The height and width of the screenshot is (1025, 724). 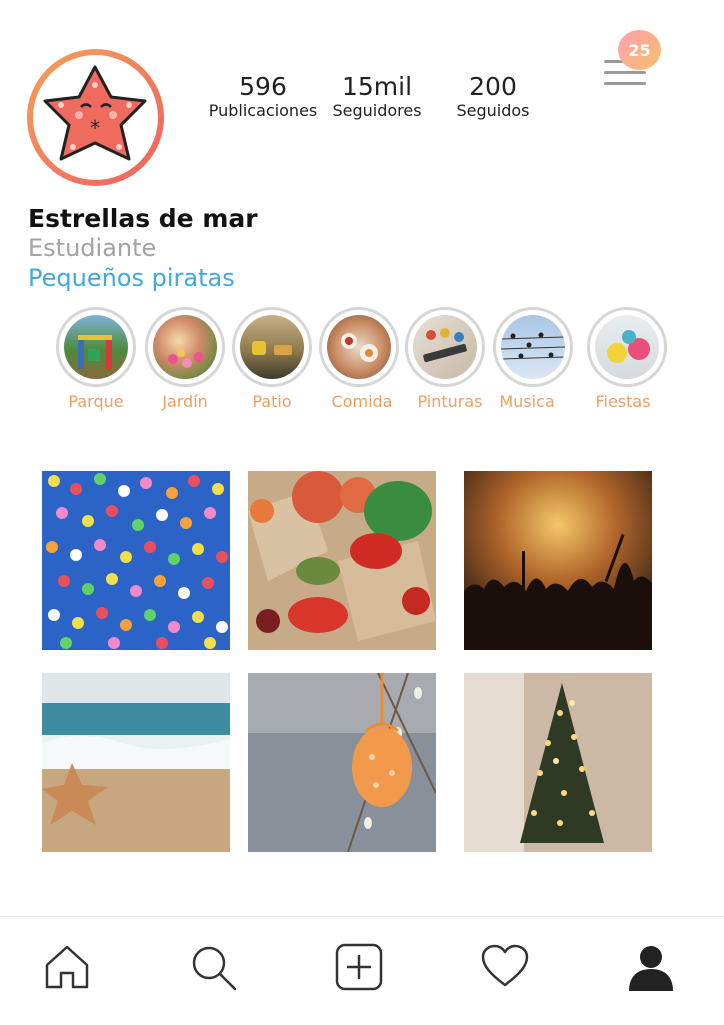 I want to click on stat-following-value: 200, so click(x=493, y=86).